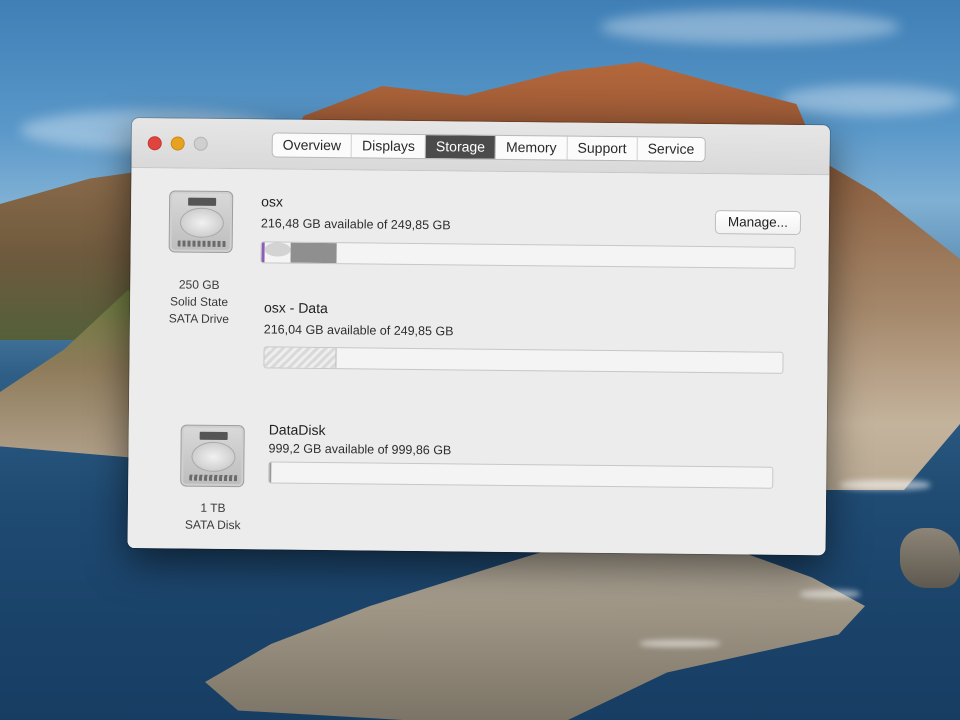 The image size is (960, 720). I want to click on minimize-button, so click(177, 143).